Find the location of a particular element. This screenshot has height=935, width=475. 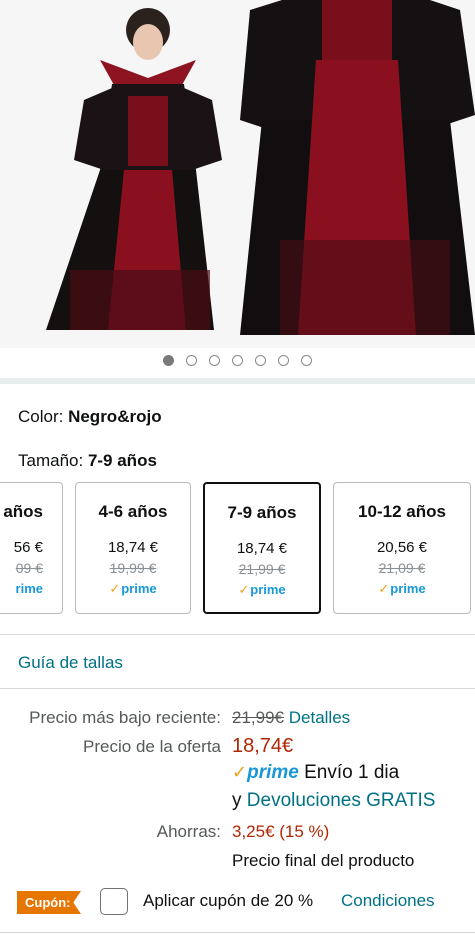

details-link: Detalles is located at coordinates (319, 717).